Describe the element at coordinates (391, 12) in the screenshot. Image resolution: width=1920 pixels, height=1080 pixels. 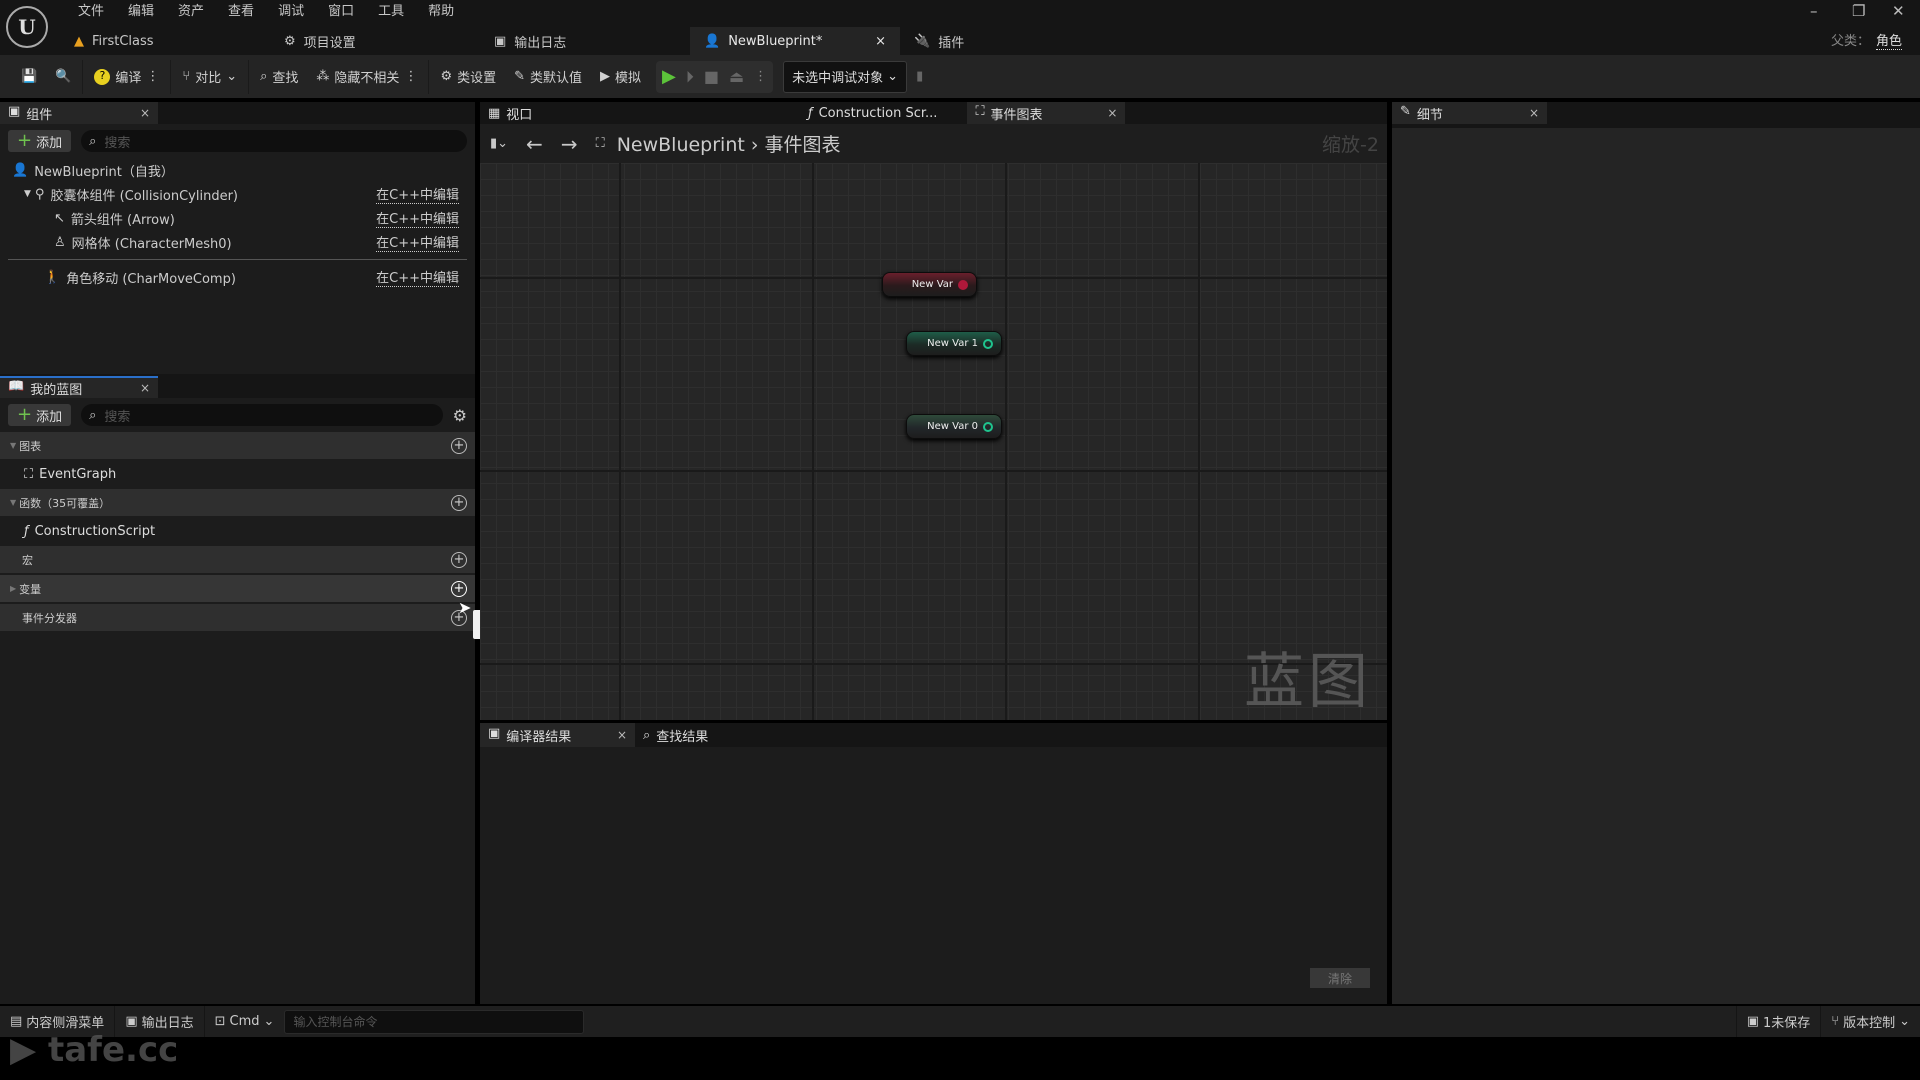
I see `menu-tools: 工具` at that location.